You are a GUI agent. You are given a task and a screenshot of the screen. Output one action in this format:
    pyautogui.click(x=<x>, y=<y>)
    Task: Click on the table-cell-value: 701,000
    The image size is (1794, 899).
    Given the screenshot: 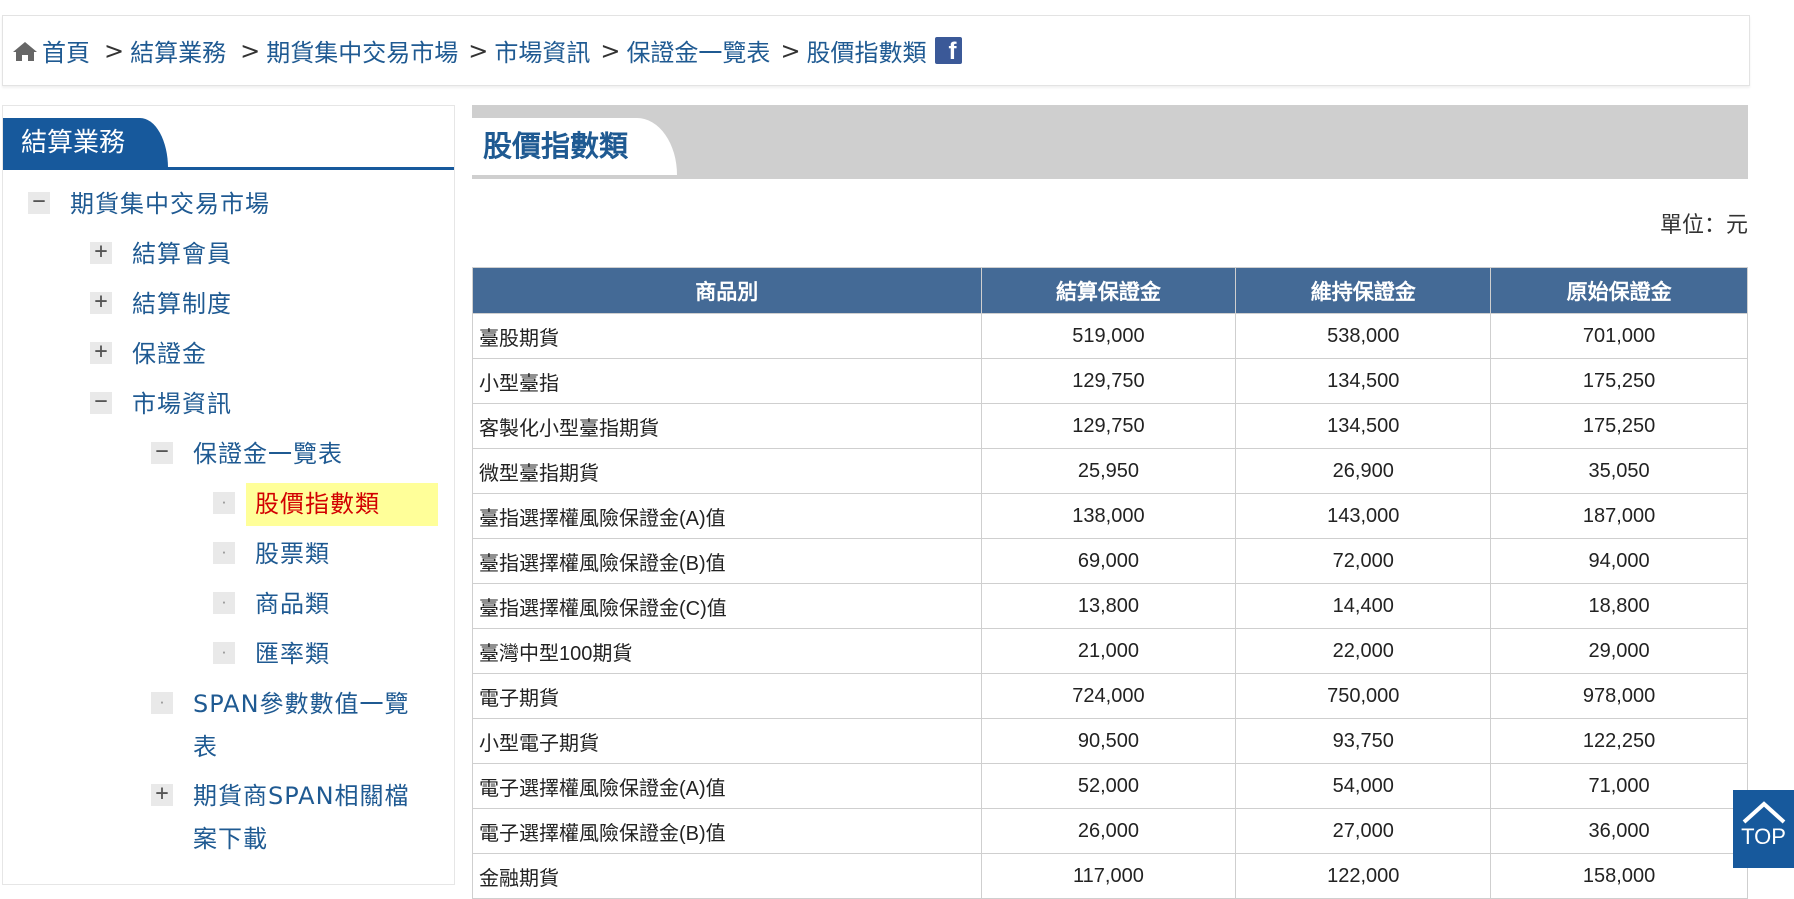 What is the action you would take?
    pyautogui.click(x=1619, y=336)
    